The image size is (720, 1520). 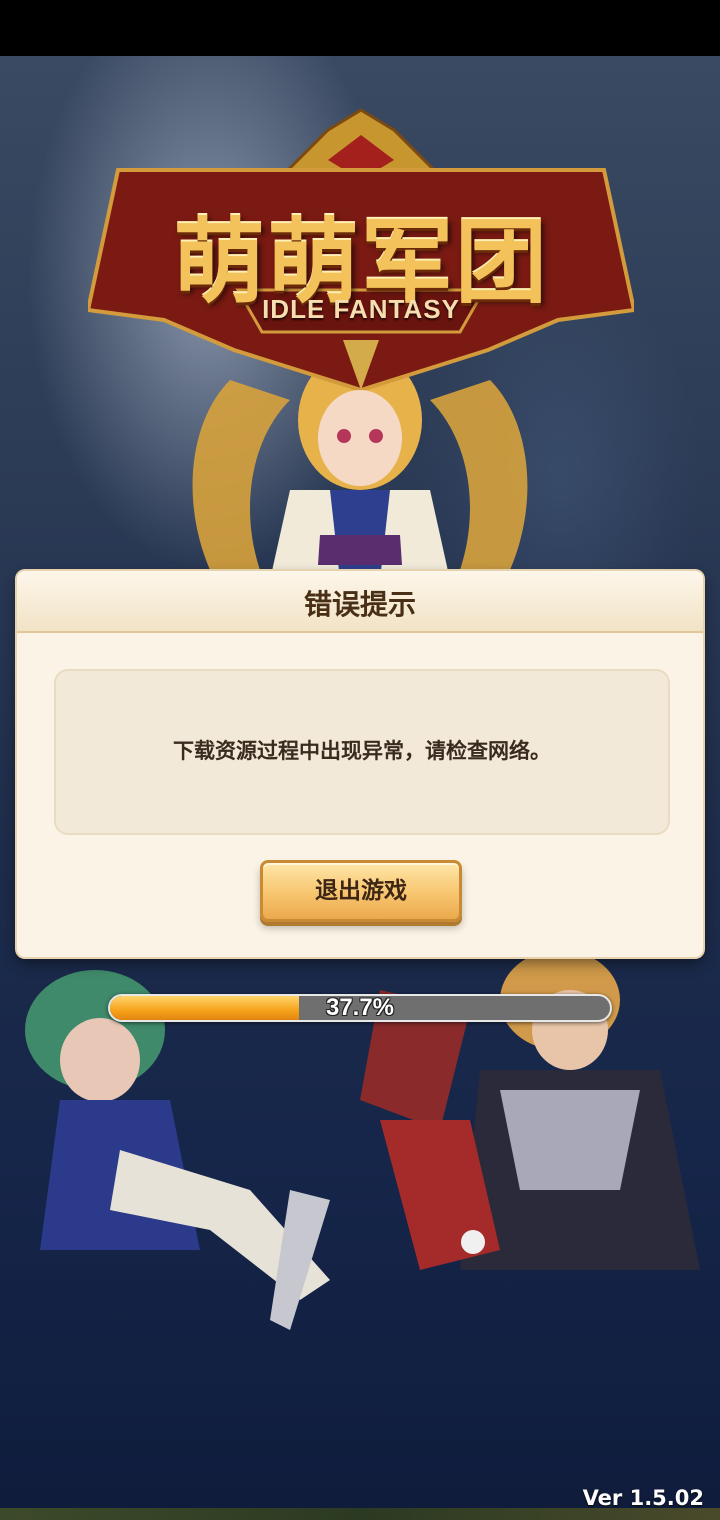 I want to click on version-label: Ver 1.5.02, so click(x=643, y=1498).